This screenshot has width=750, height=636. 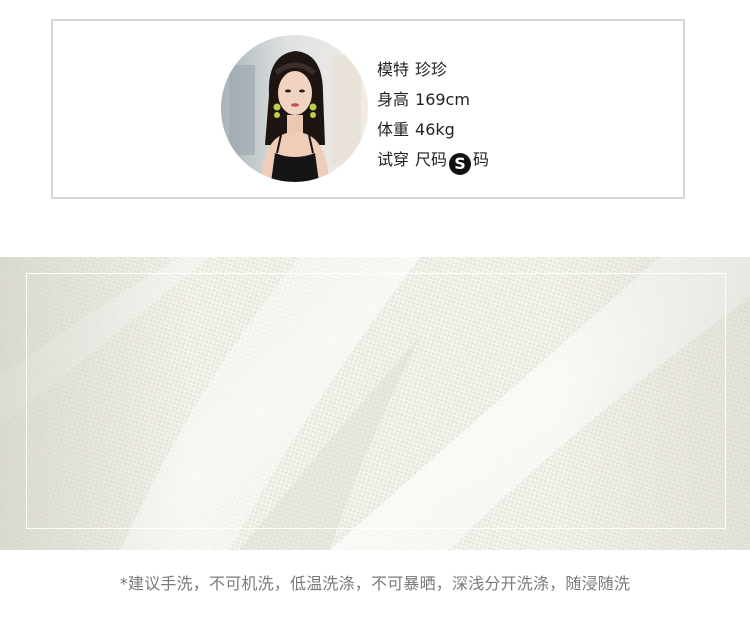 I want to click on model-weight-label: 体重, so click(x=393, y=129).